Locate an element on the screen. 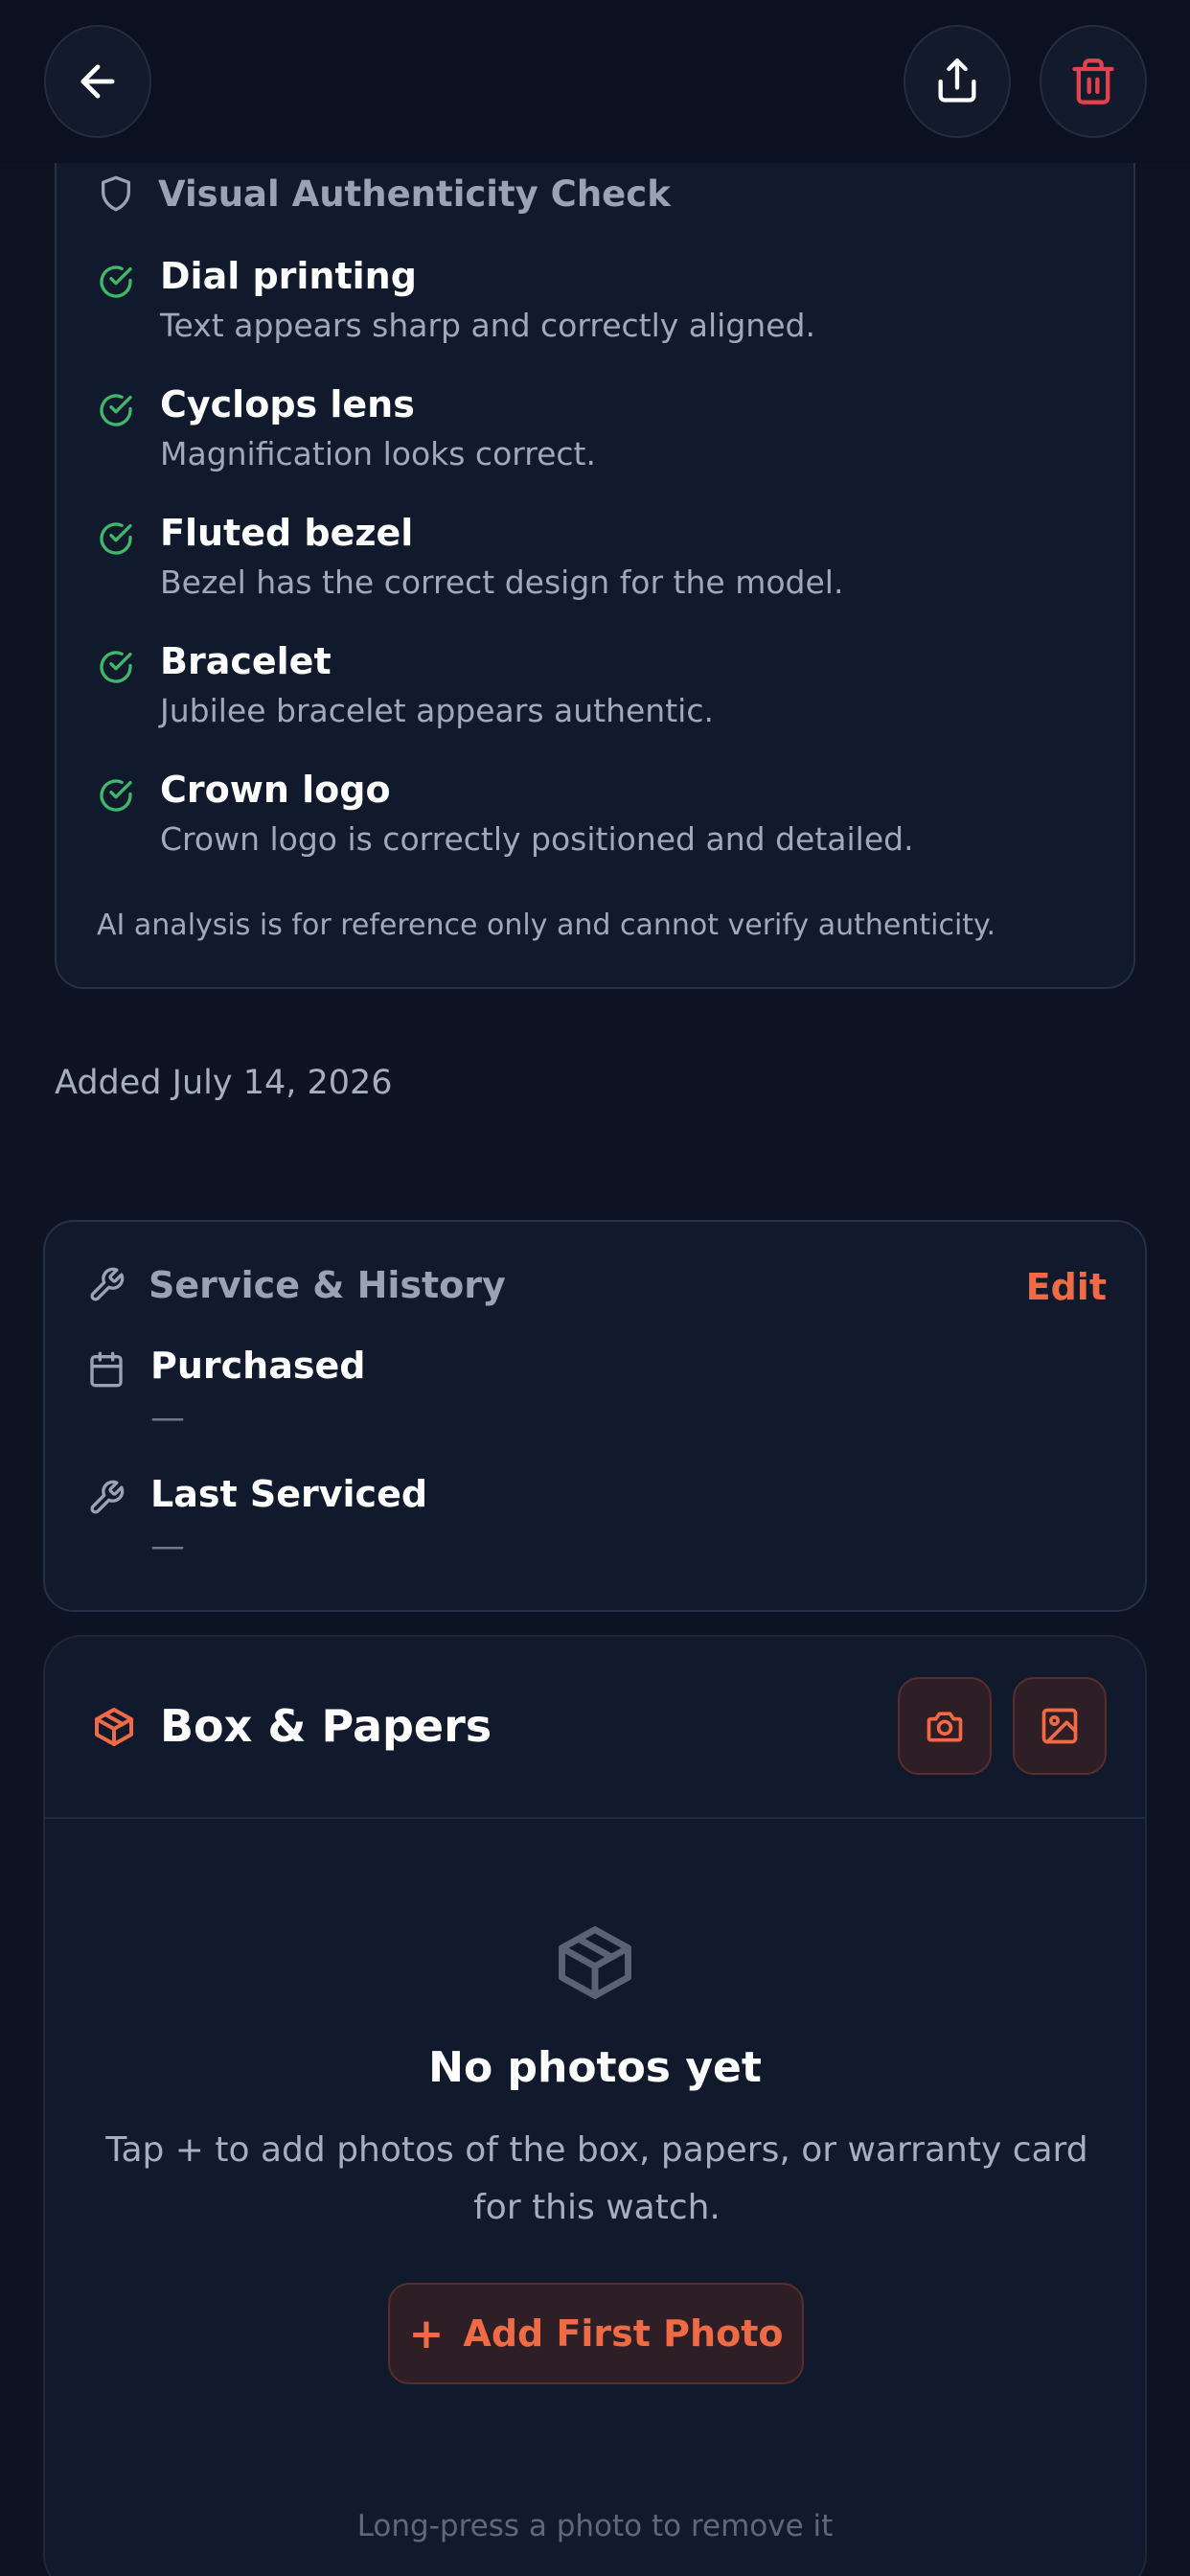  added-date: Added July 14, 2026 is located at coordinates (224, 1083).